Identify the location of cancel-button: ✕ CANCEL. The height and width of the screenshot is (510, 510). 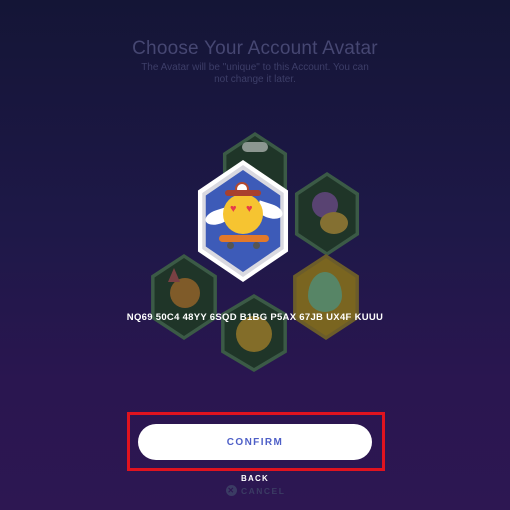
(255, 490).